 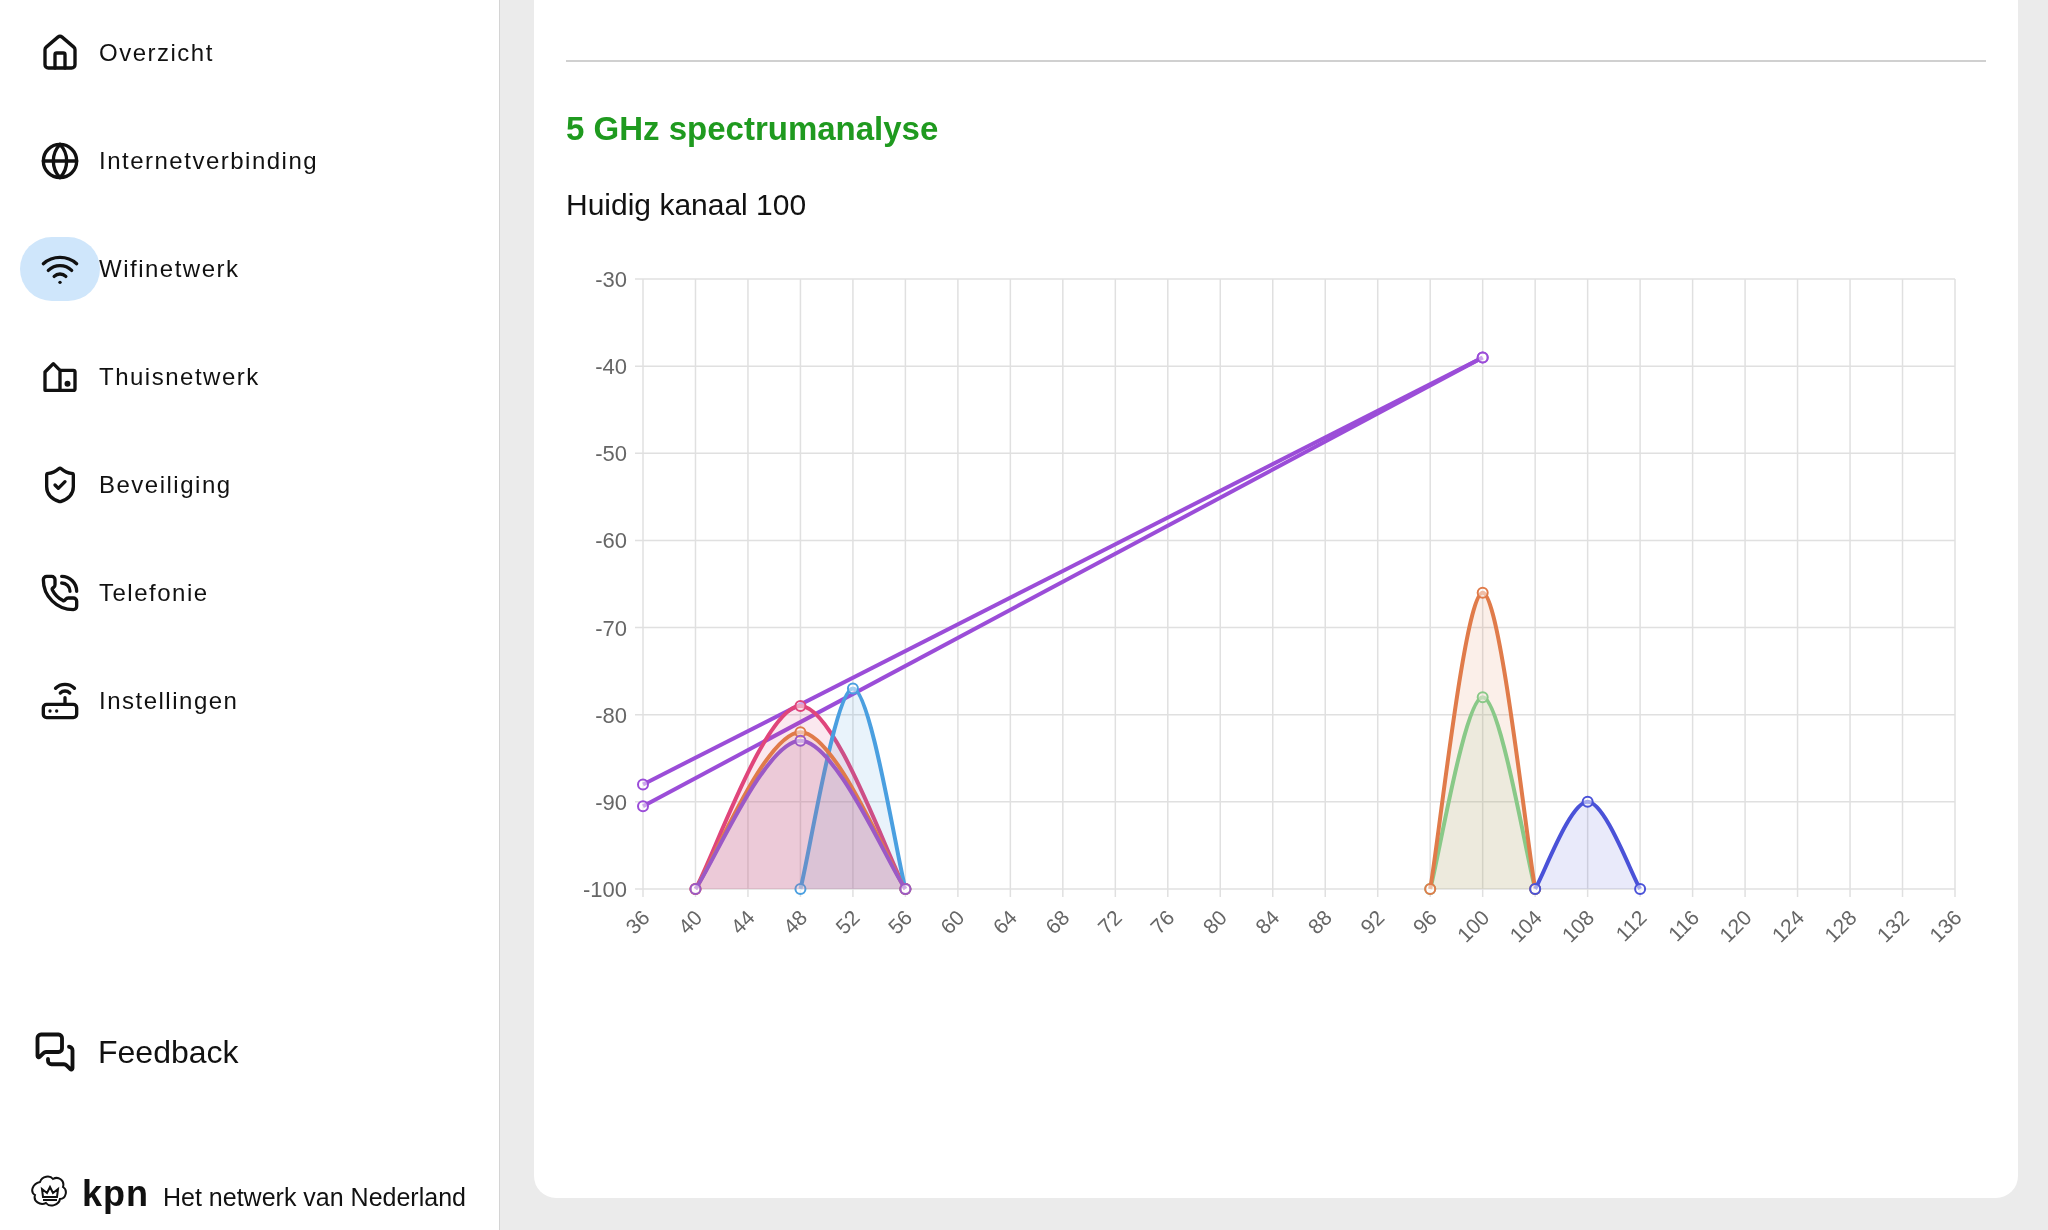 I want to click on x-axis-label: 60, so click(x=952, y=921).